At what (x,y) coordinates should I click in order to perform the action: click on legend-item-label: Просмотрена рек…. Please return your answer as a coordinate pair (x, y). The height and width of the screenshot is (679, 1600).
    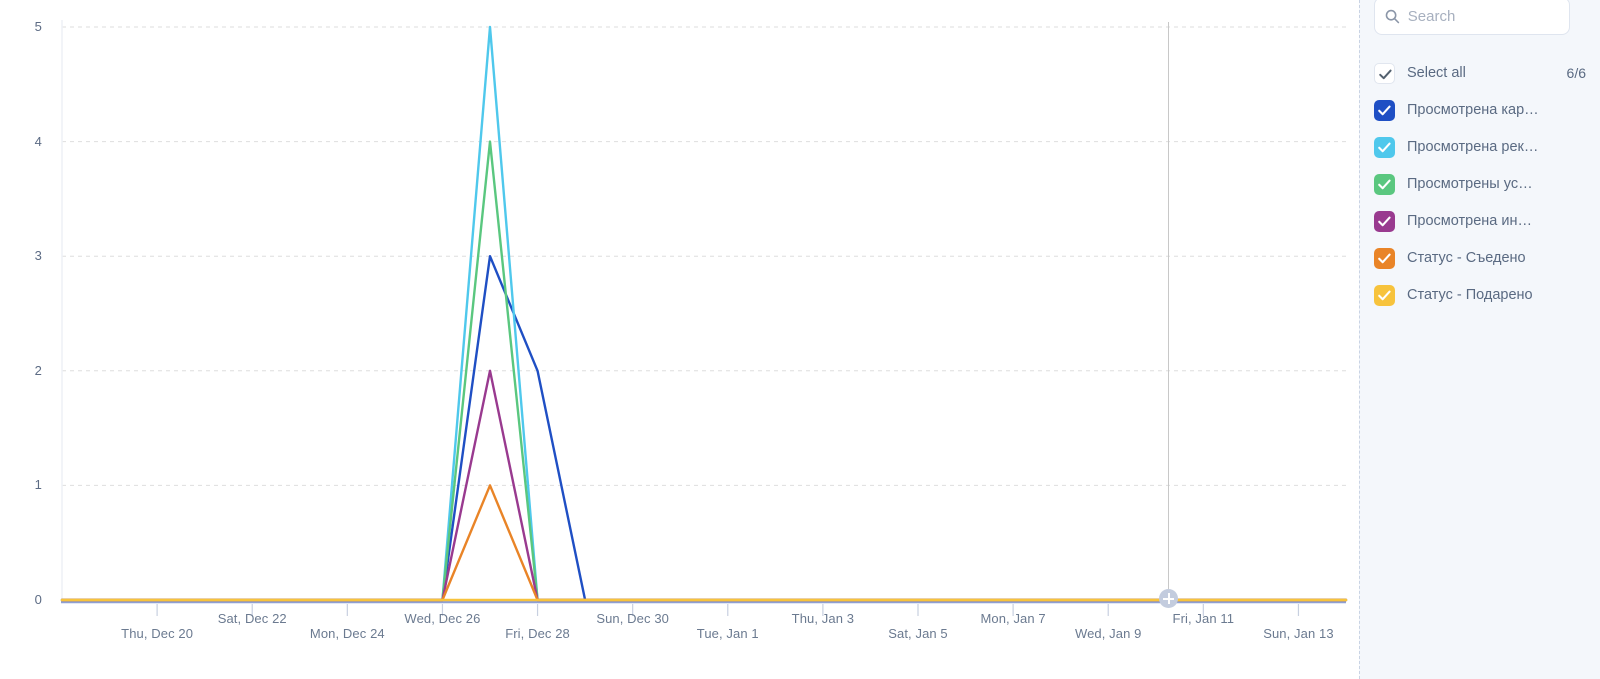
    Looking at the image, I should click on (1473, 147).